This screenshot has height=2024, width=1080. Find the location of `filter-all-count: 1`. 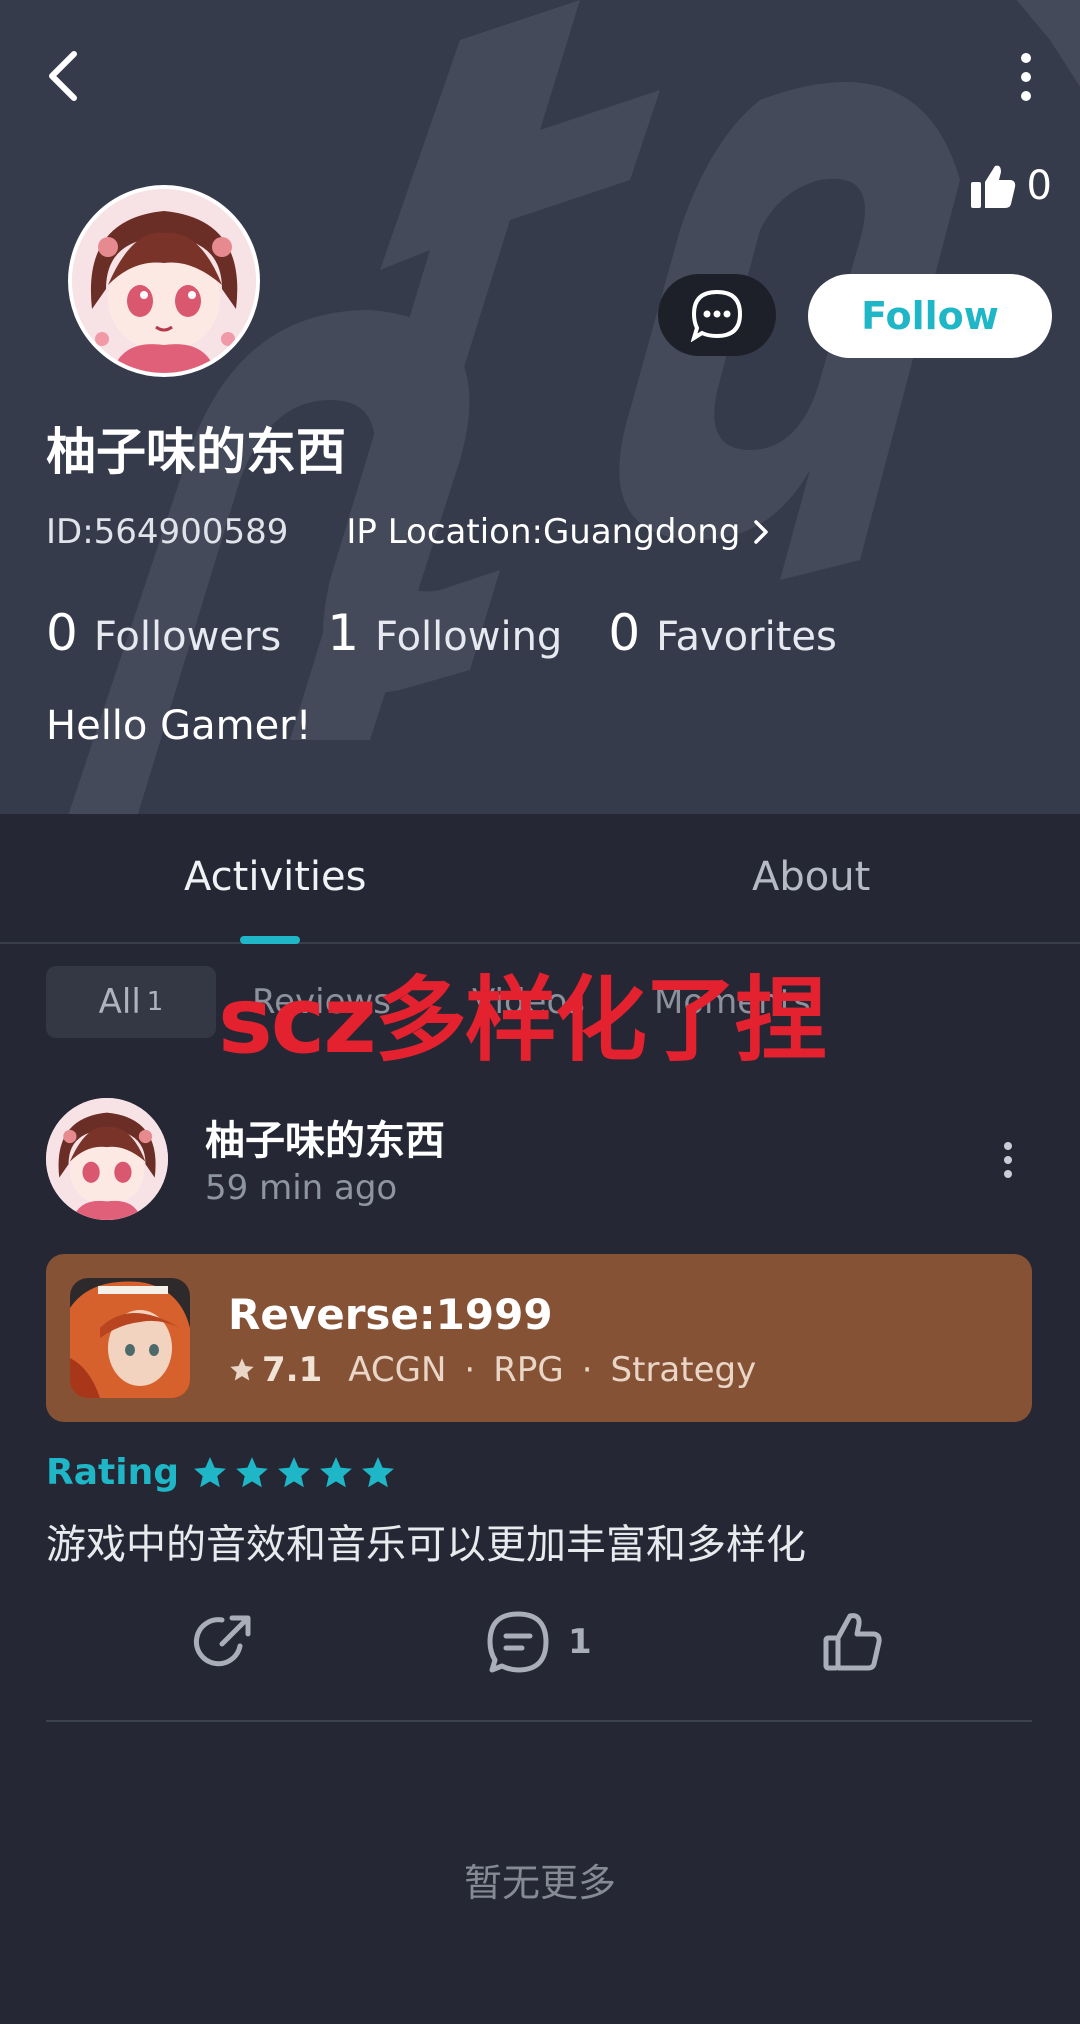

filter-all-count: 1 is located at coordinates (155, 1002).